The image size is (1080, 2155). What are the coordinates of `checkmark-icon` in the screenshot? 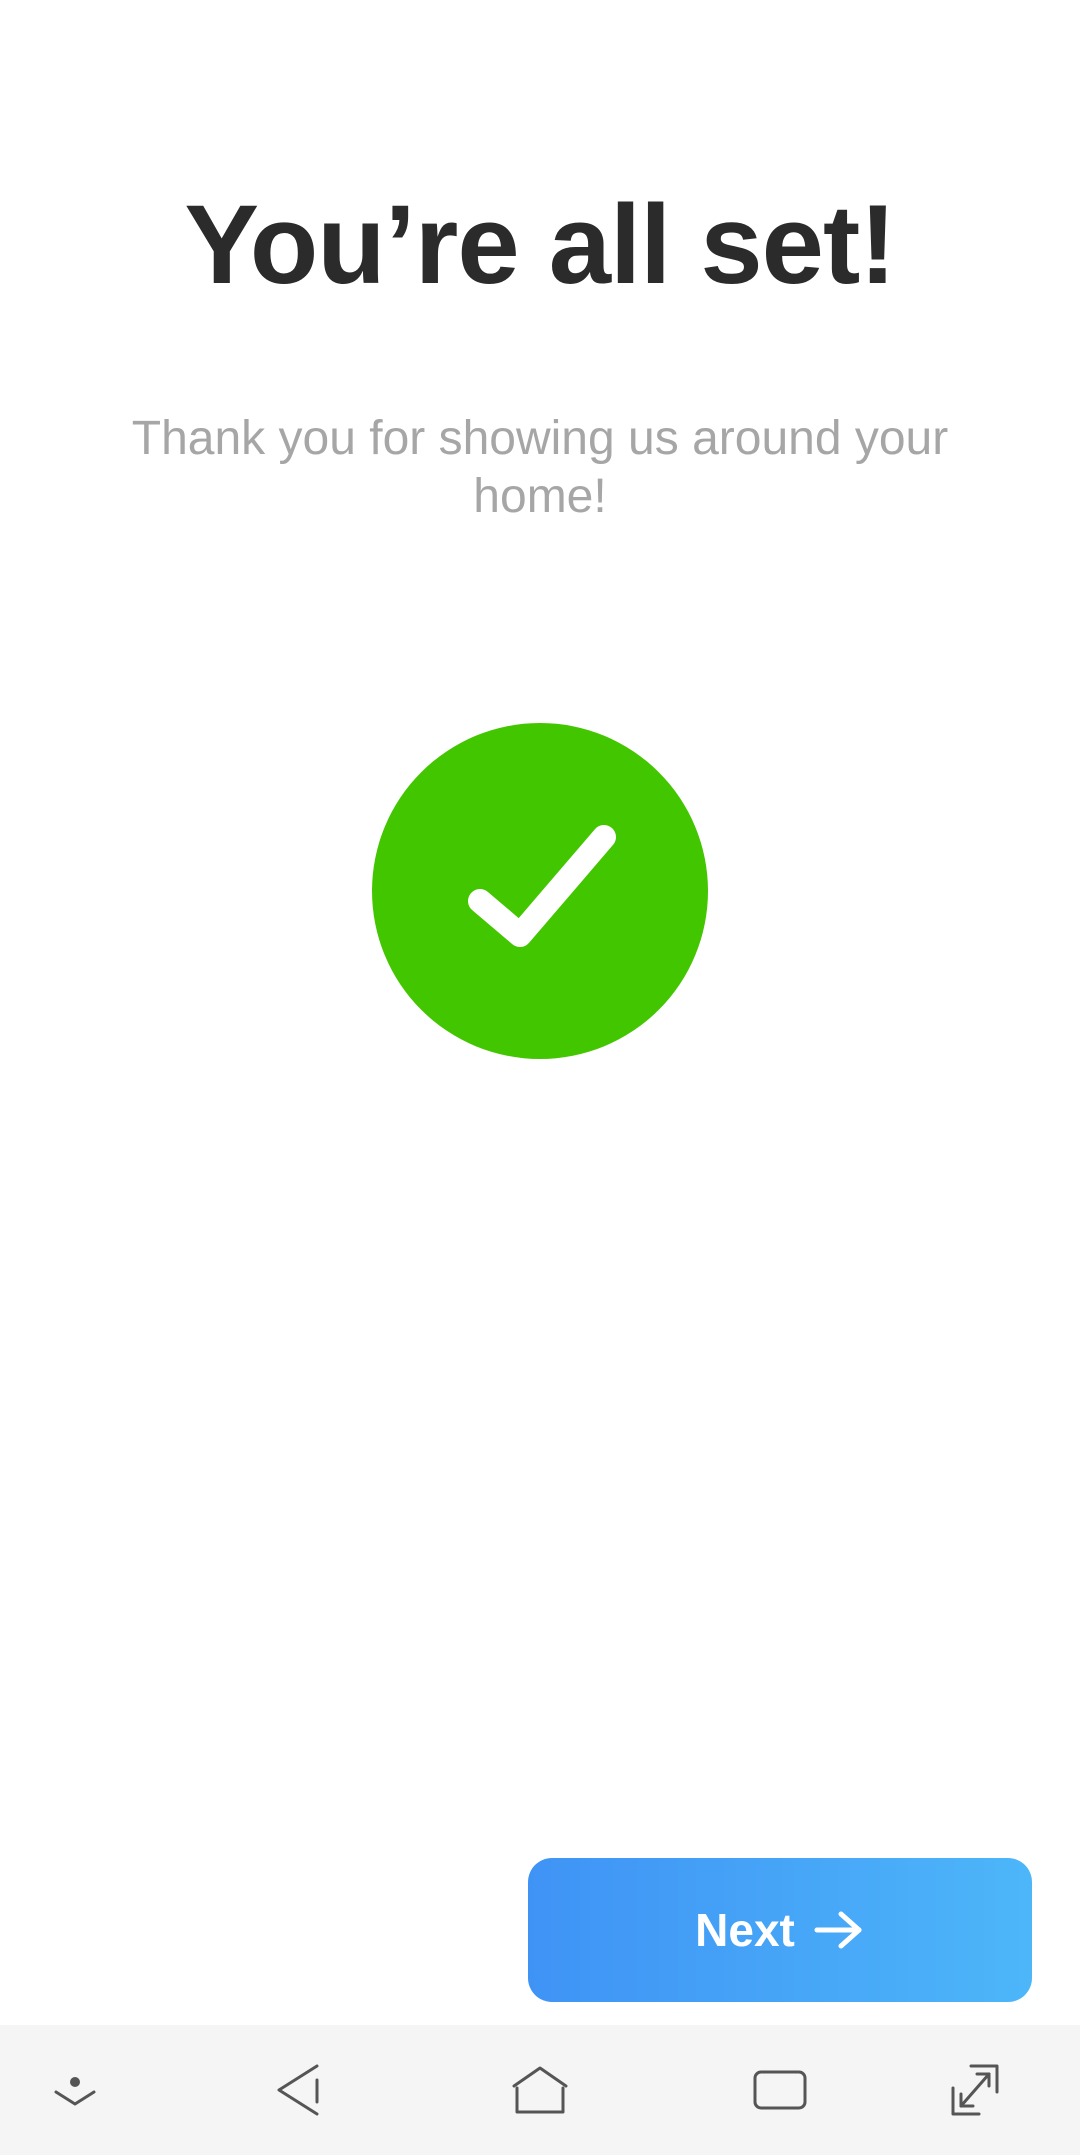 It's located at (542, 886).